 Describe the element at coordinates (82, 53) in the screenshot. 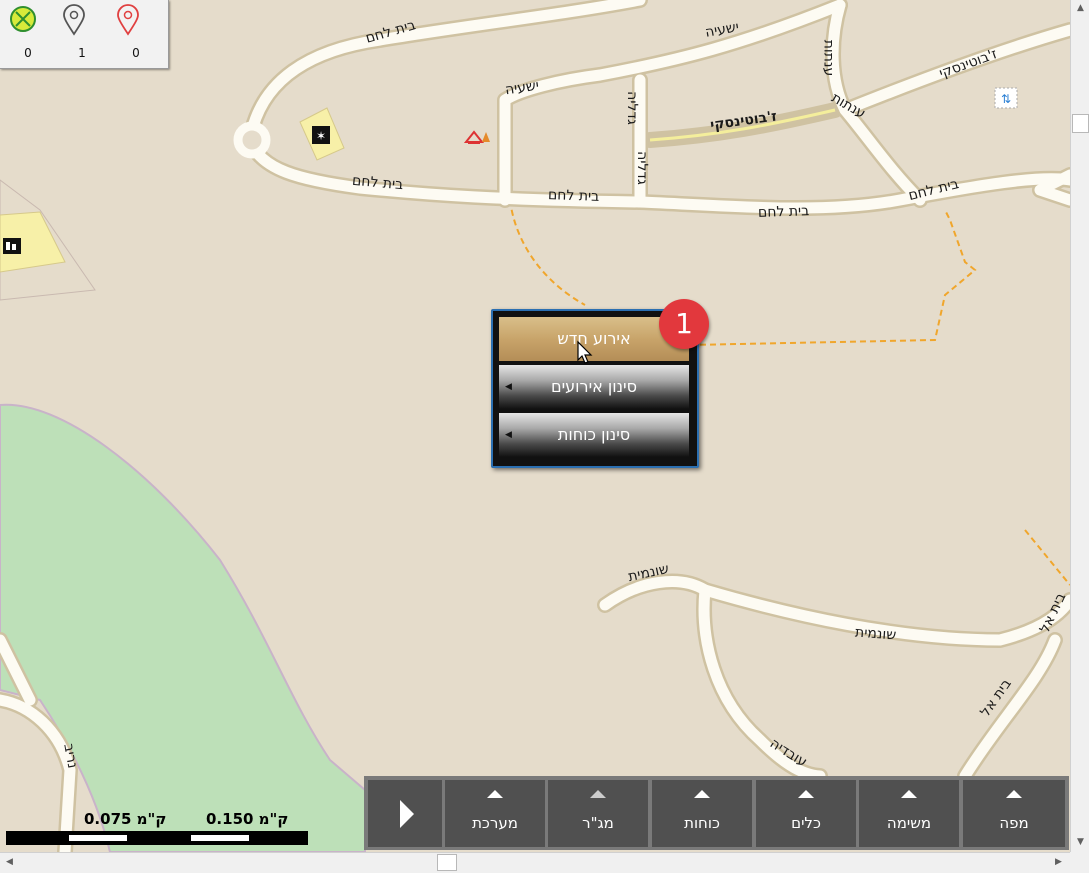

I see `counter-value: 1` at that location.